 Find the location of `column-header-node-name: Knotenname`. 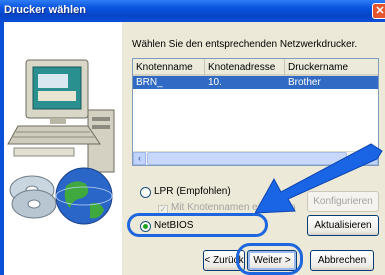

column-header-node-name: Knotenname is located at coordinates (169, 67).